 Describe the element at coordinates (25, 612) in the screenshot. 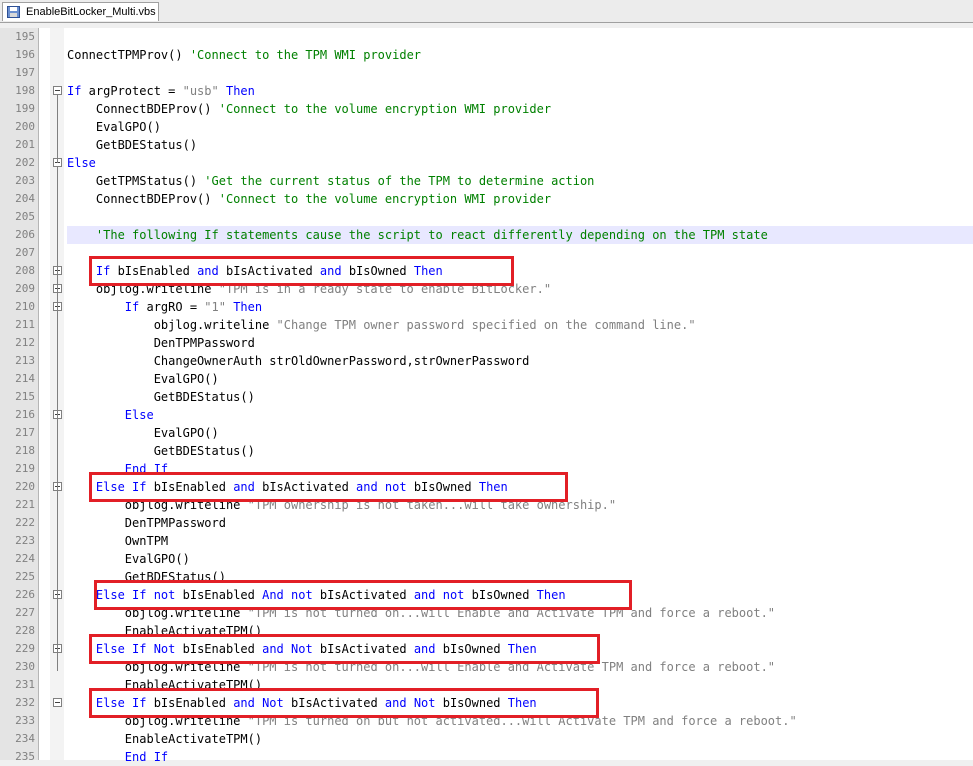

I see `line-number: 227` at that location.